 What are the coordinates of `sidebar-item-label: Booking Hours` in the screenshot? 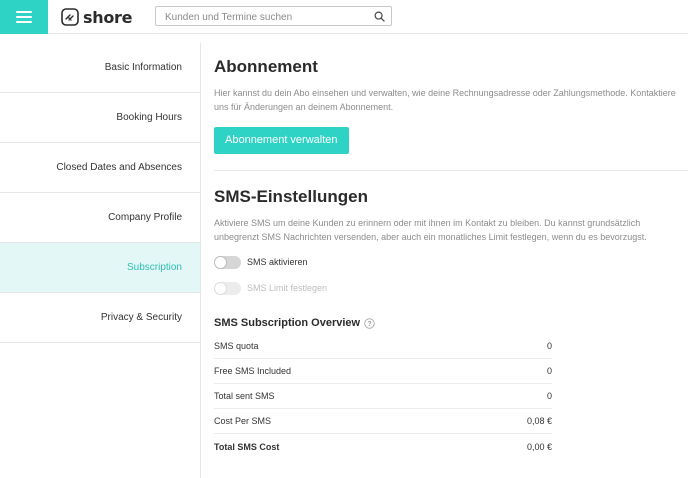 It's located at (149, 117).